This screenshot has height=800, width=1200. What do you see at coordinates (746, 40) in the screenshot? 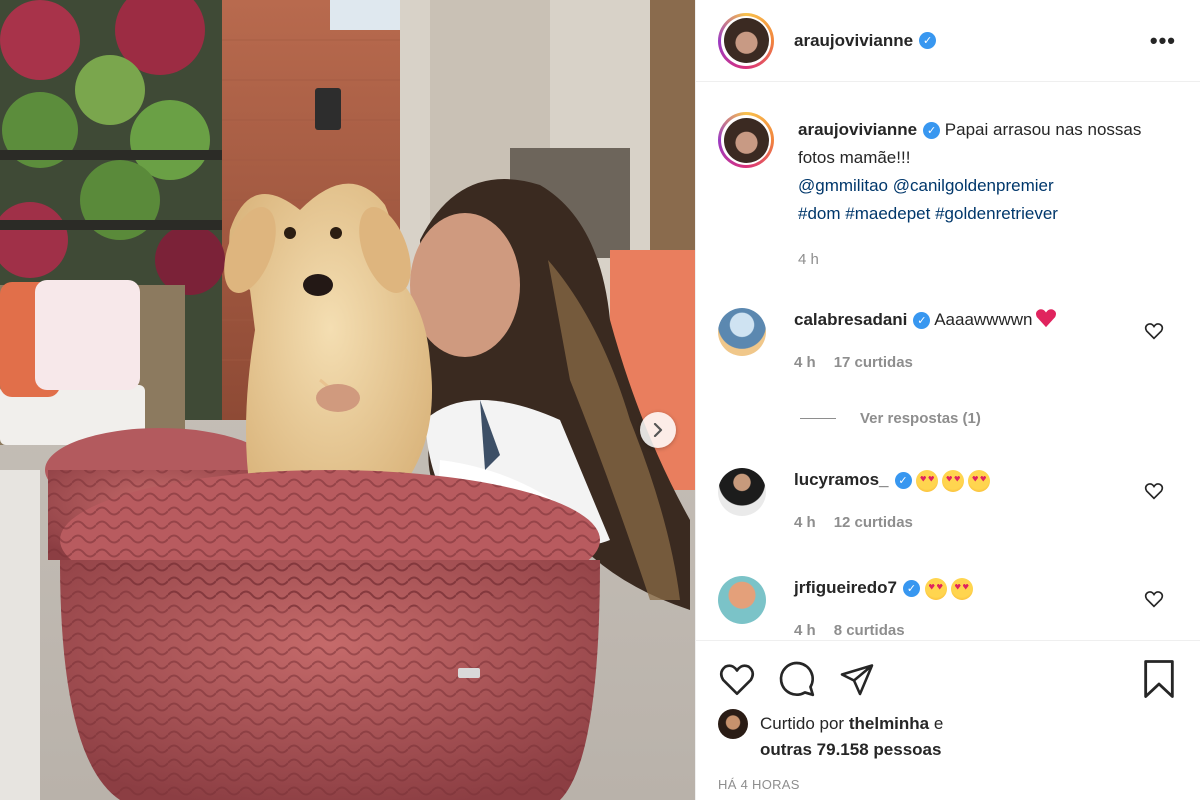
I see `author-avatar` at bounding box center [746, 40].